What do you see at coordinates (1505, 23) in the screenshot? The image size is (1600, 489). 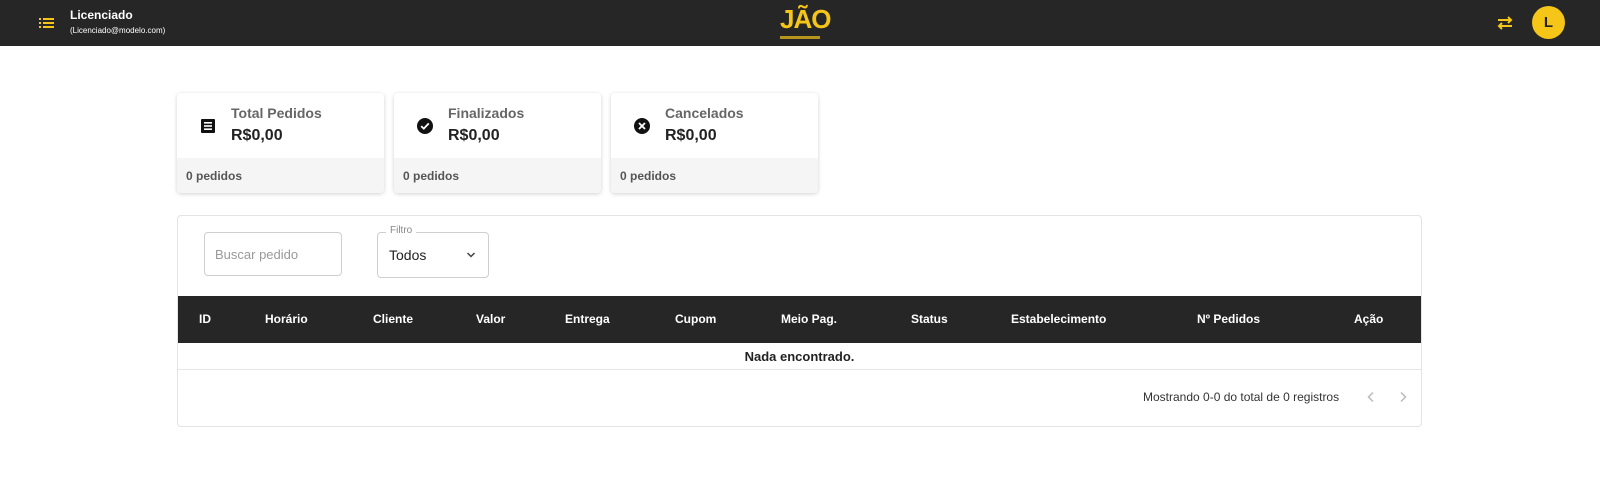 I see `swap-icon` at bounding box center [1505, 23].